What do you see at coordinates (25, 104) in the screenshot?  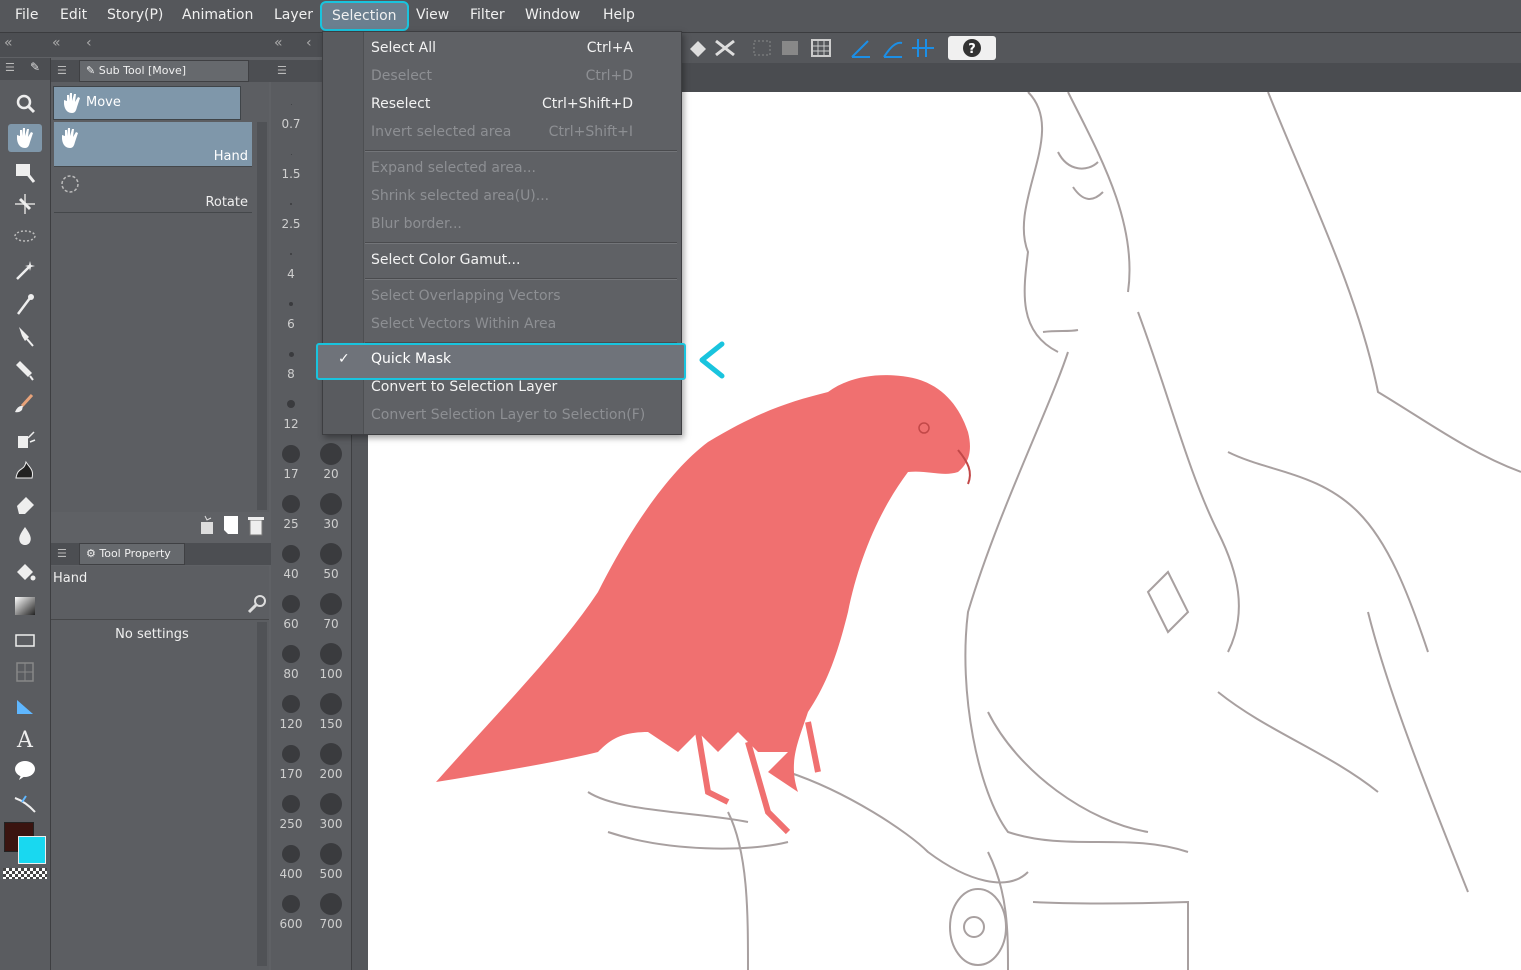 I see `zoom-tool` at bounding box center [25, 104].